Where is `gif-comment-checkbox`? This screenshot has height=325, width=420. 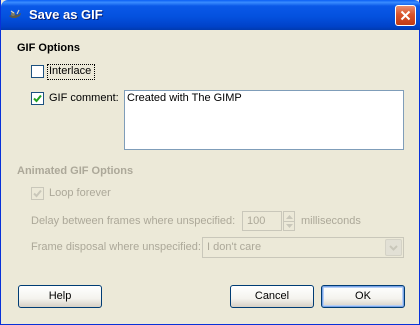
gif-comment-checkbox is located at coordinates (37, 98).